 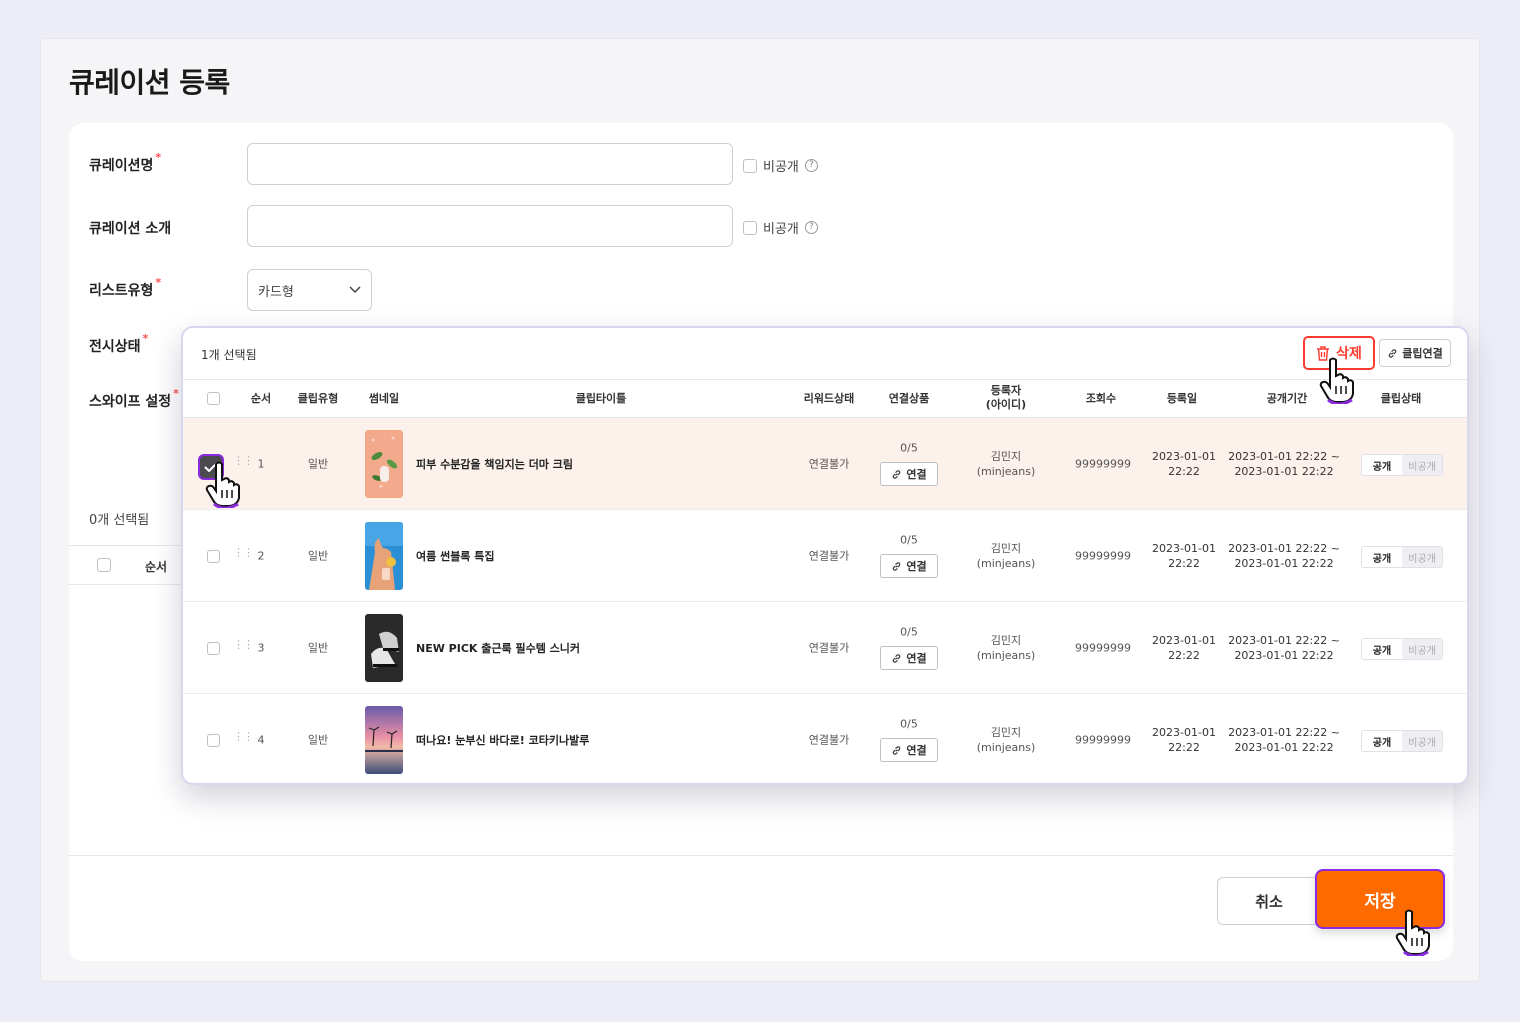 I want to click on select-all-checkbox, so click(x=213, y=398).